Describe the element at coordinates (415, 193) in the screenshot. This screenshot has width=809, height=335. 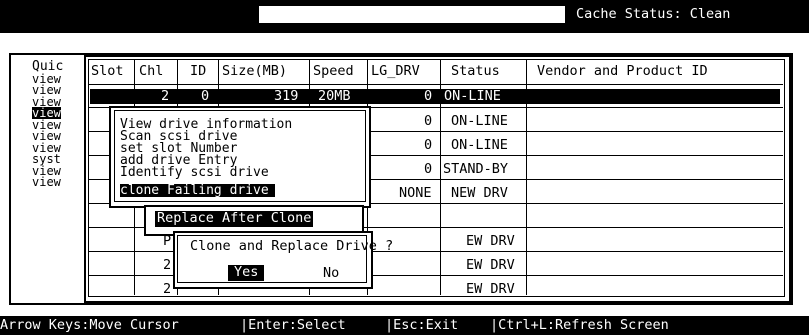
I see `cell-lg-drv: NONE` at that location.